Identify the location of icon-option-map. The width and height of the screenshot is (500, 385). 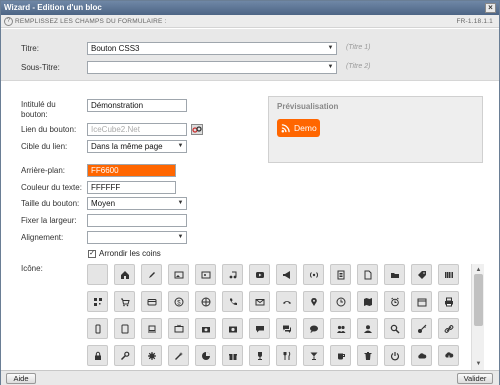
(367, 301).